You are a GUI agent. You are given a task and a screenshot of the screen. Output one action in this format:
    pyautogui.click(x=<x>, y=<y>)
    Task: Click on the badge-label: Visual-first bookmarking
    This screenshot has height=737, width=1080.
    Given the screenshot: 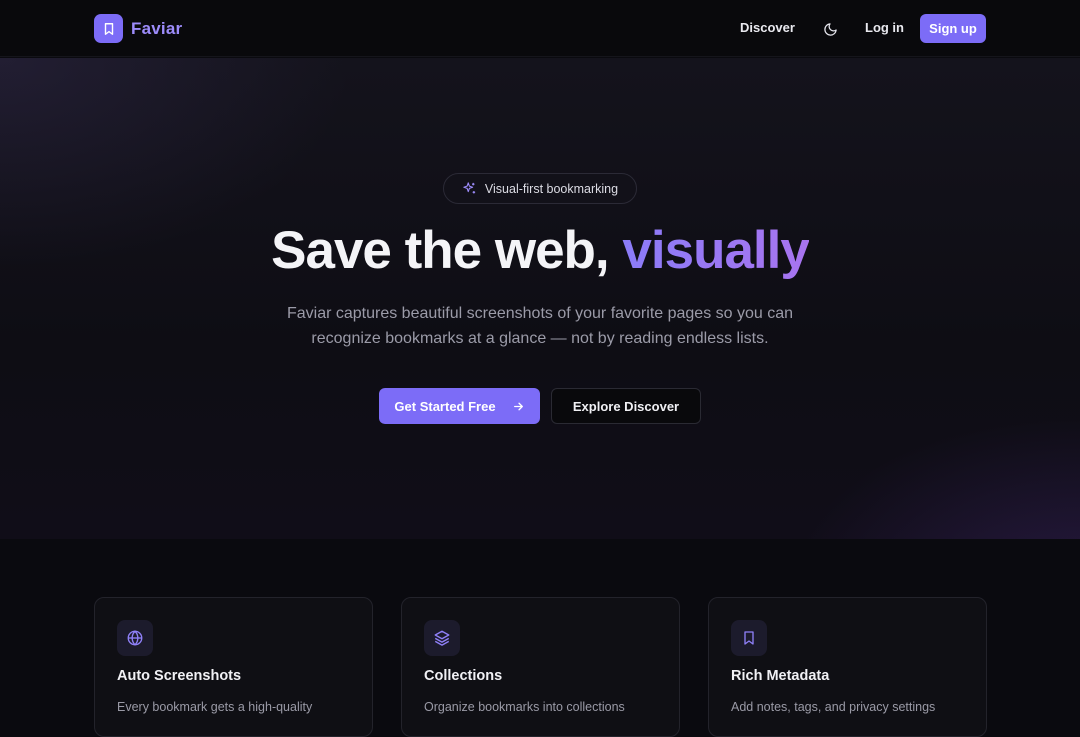 What is the action you would take?
    pyautogui.click(x=551, y=188)
    